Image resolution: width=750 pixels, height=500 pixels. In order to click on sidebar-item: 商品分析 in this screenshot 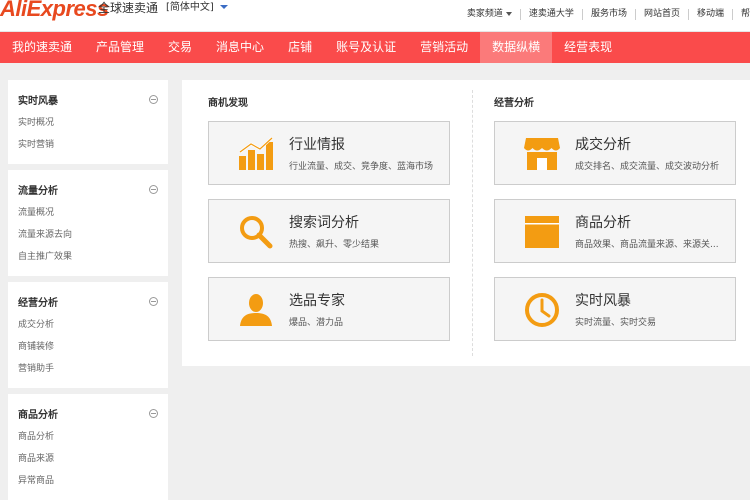, I will do `click(88, 437)`.